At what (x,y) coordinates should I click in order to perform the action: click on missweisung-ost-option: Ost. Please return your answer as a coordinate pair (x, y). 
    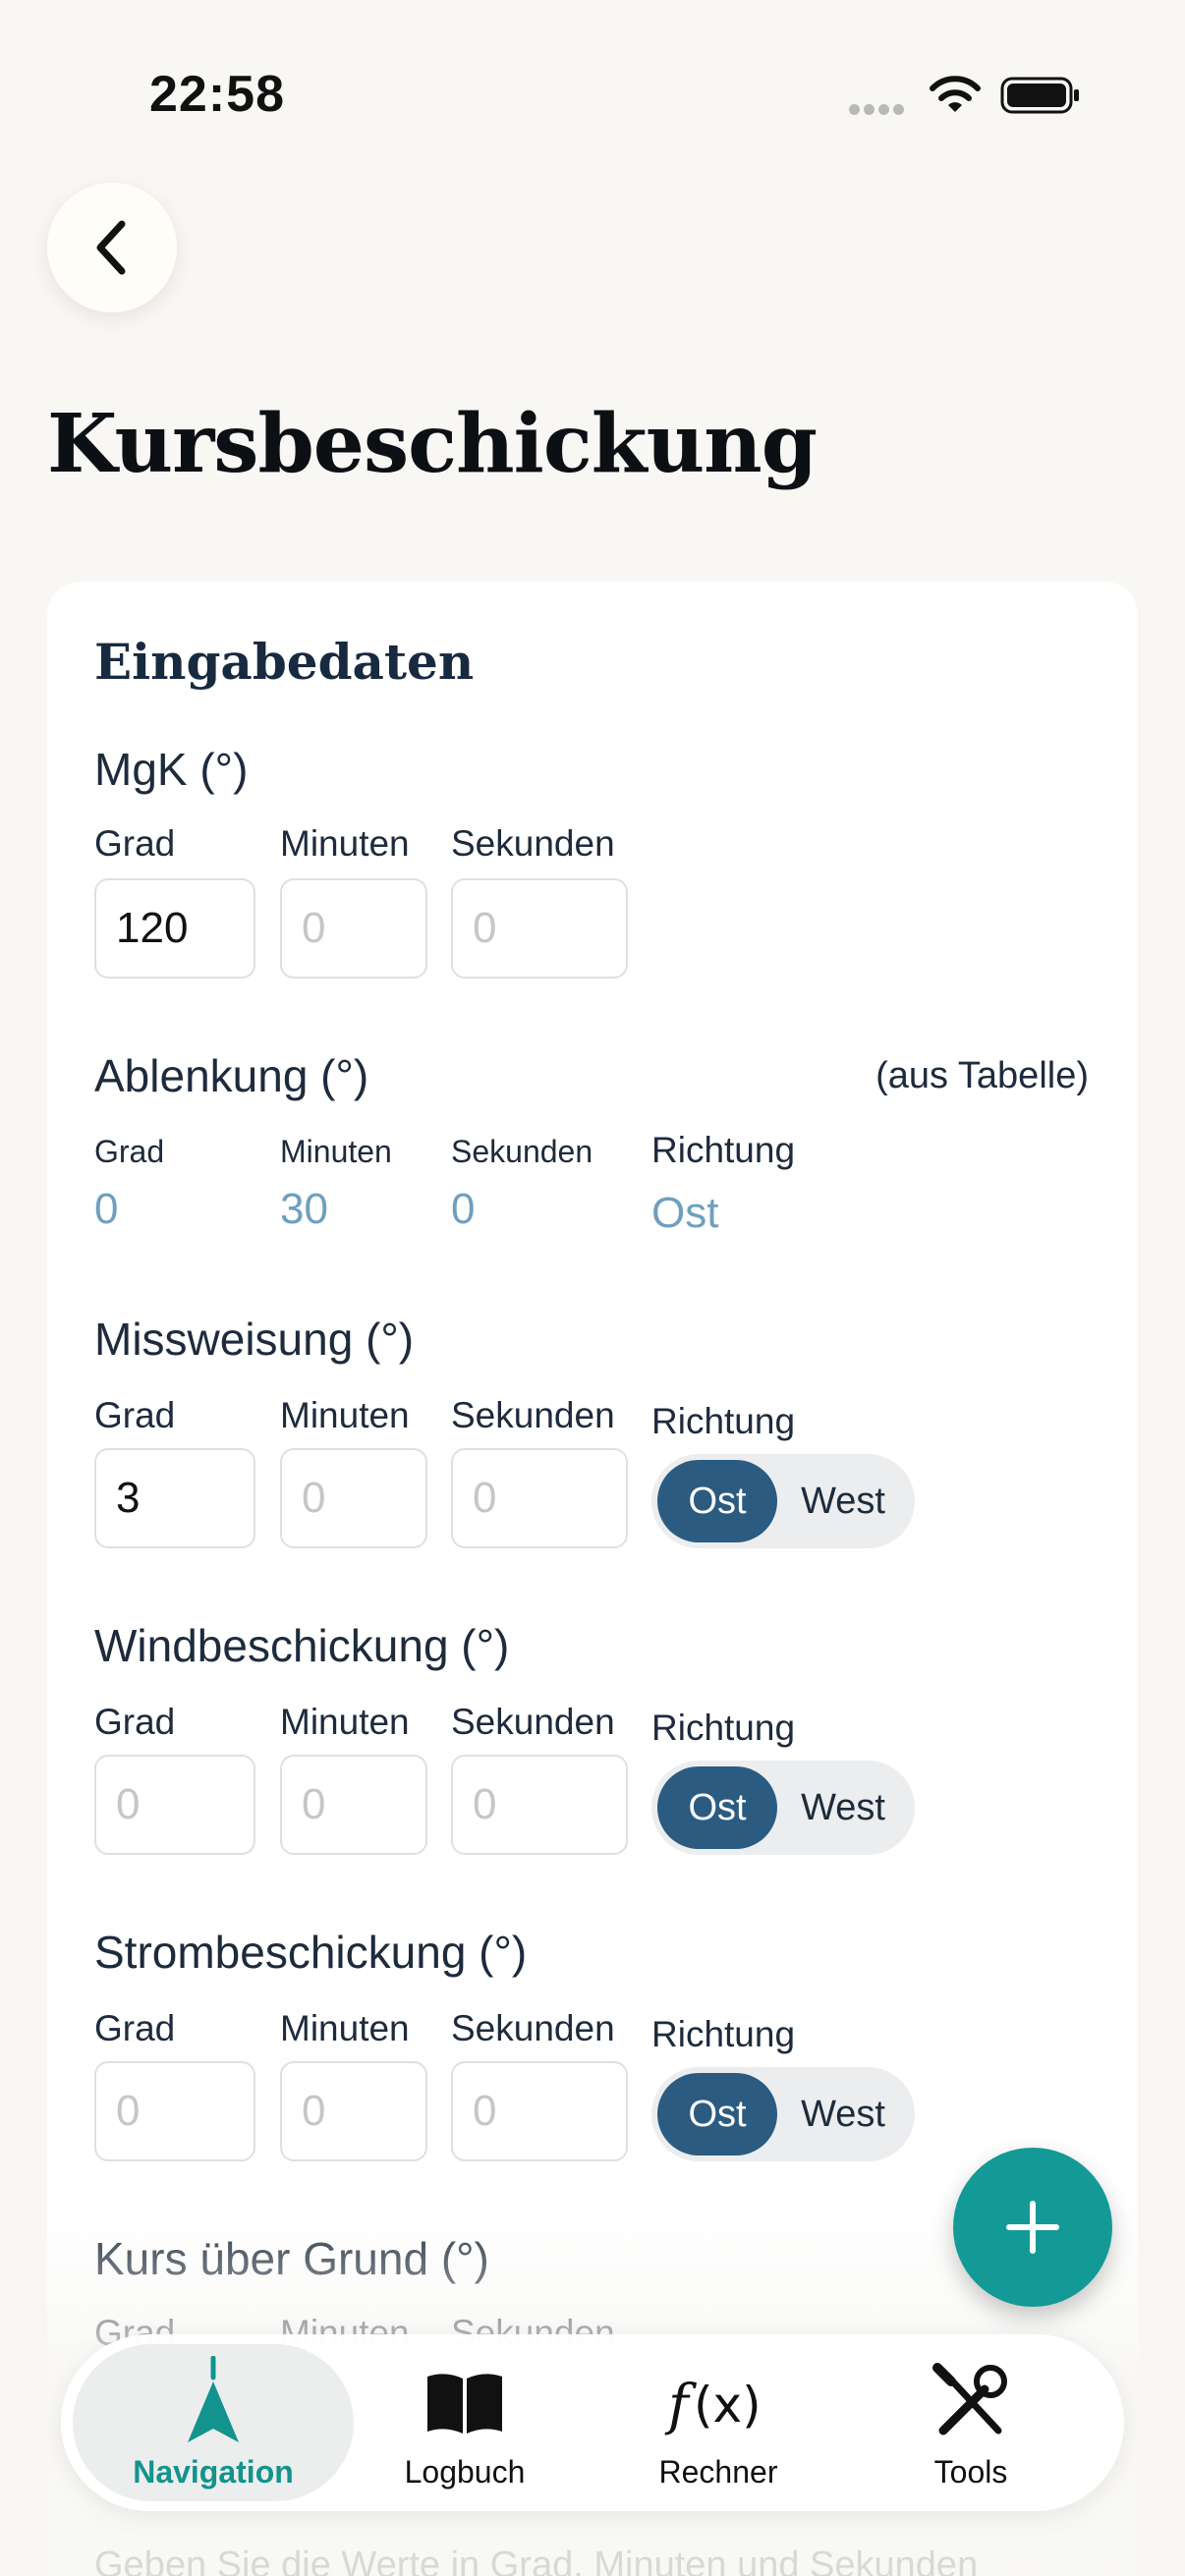
    Looking at the image, I should click on (717, 1501).